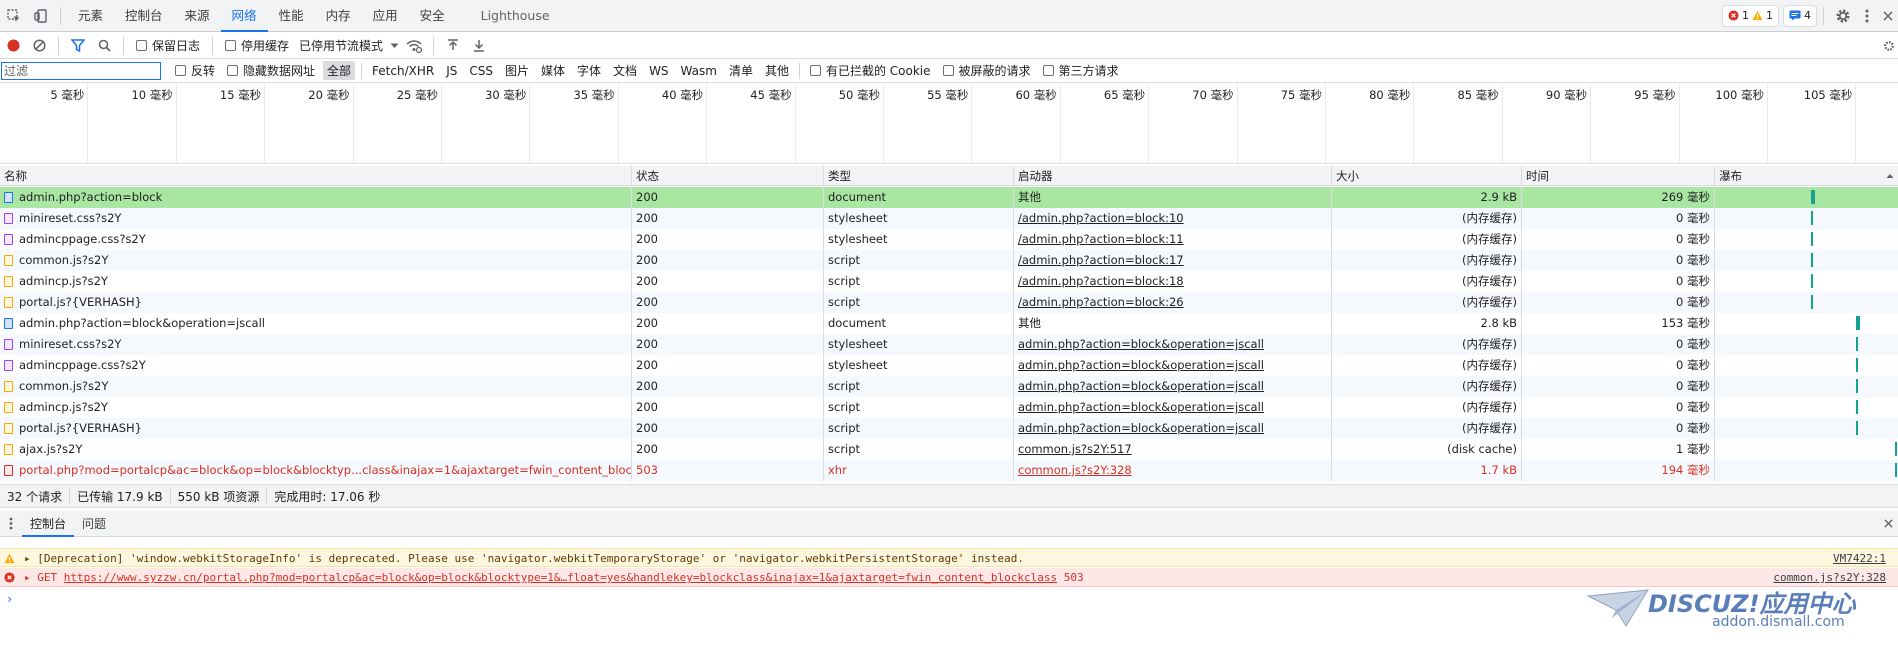 The width and height of the screenshot is (1898, 647). I want to click on drawer-menu-icon, so click(11, 524).